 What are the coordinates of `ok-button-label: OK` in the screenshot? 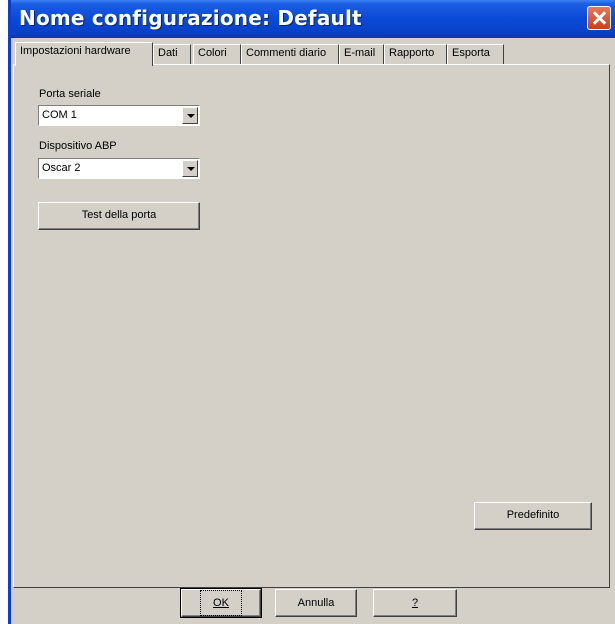 It's located at (221, 603).